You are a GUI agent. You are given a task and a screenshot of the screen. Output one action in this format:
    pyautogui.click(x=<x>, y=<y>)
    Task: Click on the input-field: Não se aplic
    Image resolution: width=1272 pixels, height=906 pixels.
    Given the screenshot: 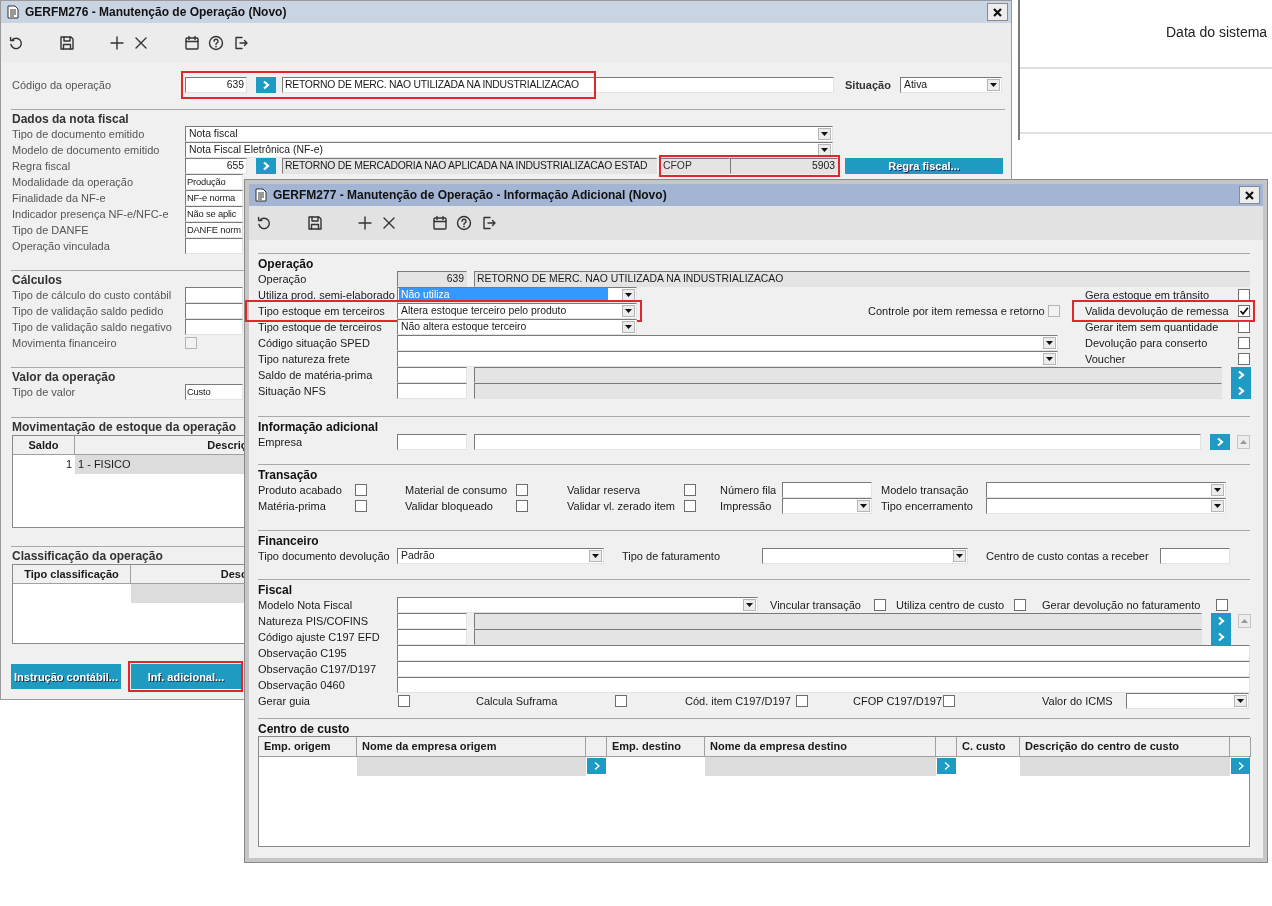 What is the action you would take?
    pyautogui.click(x=214, y=214)
    